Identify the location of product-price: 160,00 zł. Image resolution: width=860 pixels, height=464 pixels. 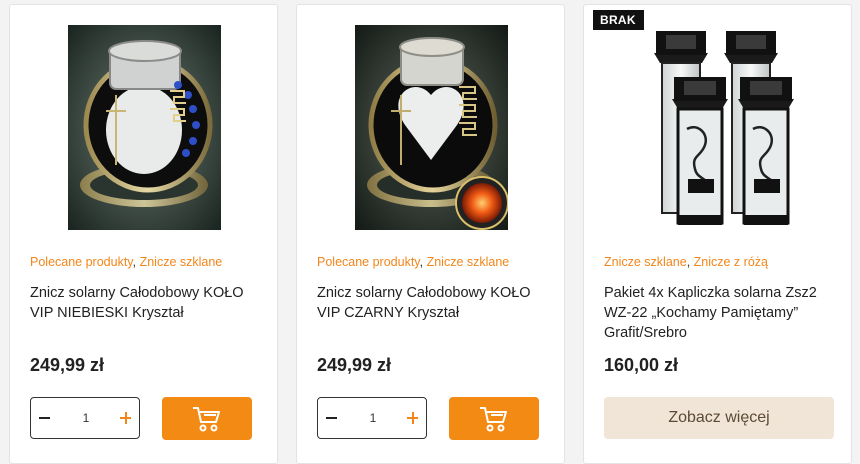
(641, 365).